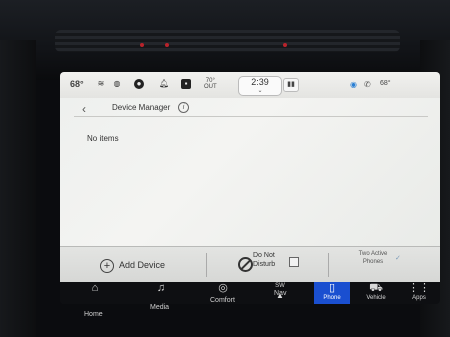 The width and height of the screenshot is (450, 337). Describe the element at coordinates (280, 293) in the screenshot. I see `nav-navigation-label: Nav` at that location.